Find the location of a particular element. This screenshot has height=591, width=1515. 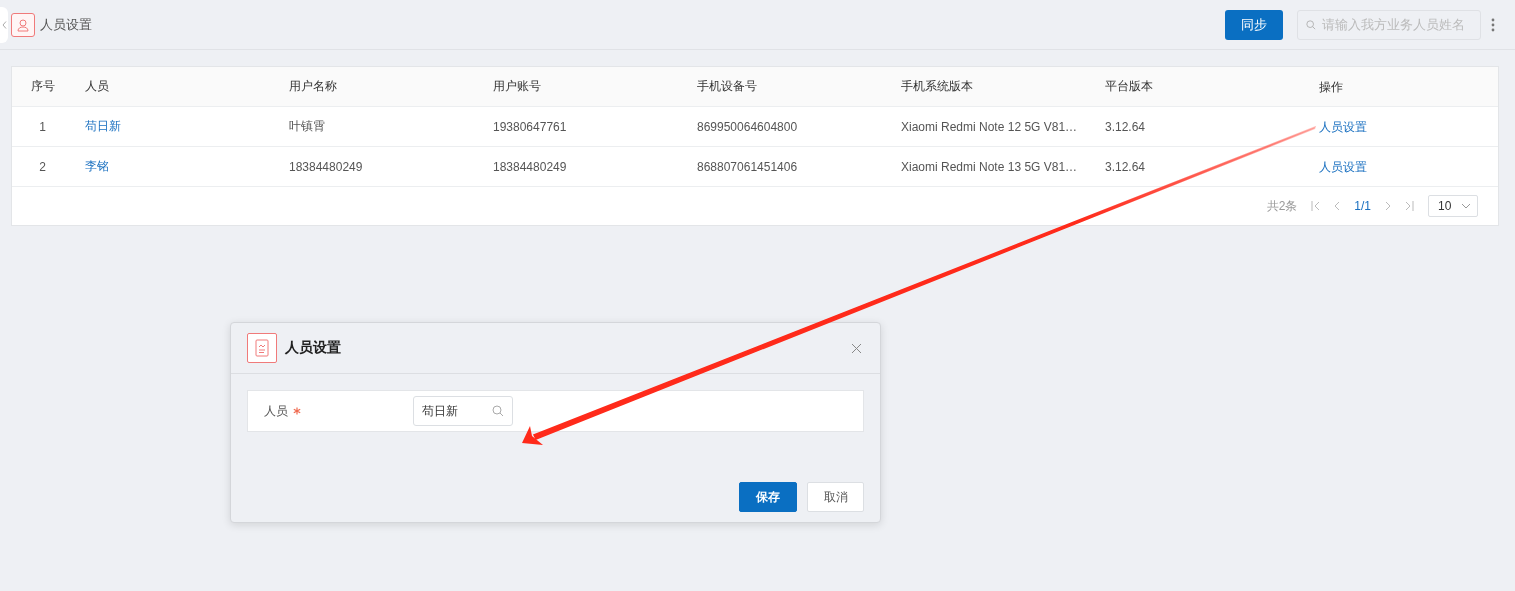

prev-page-icon is located at coordinates (1337, 206).